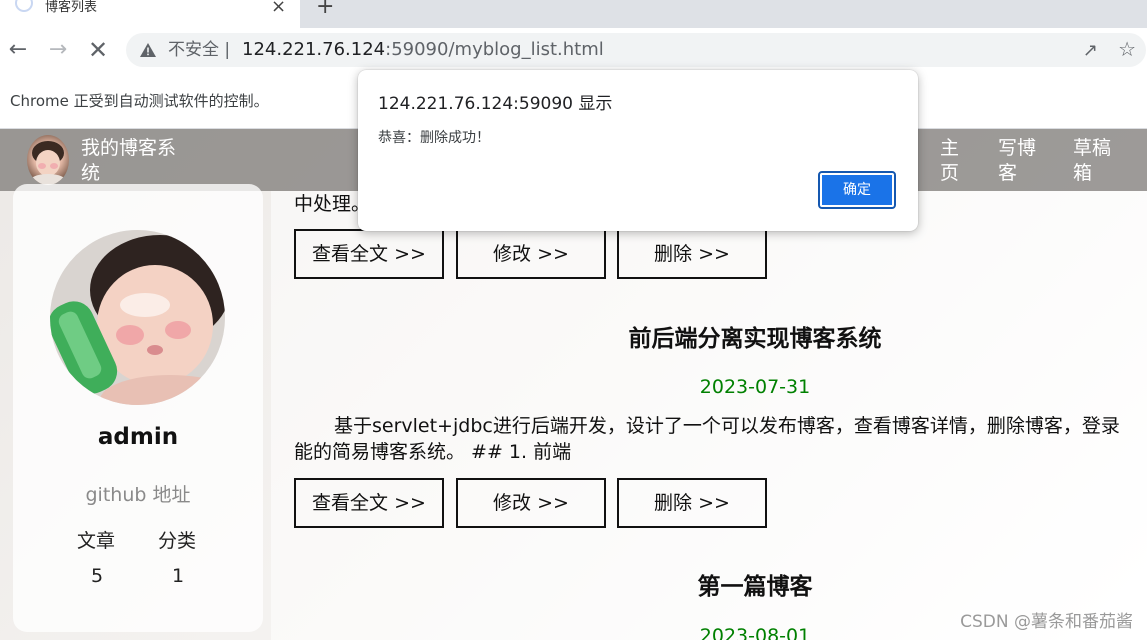  I want to click on site-title: 我的博客系统, so click(129, 160).